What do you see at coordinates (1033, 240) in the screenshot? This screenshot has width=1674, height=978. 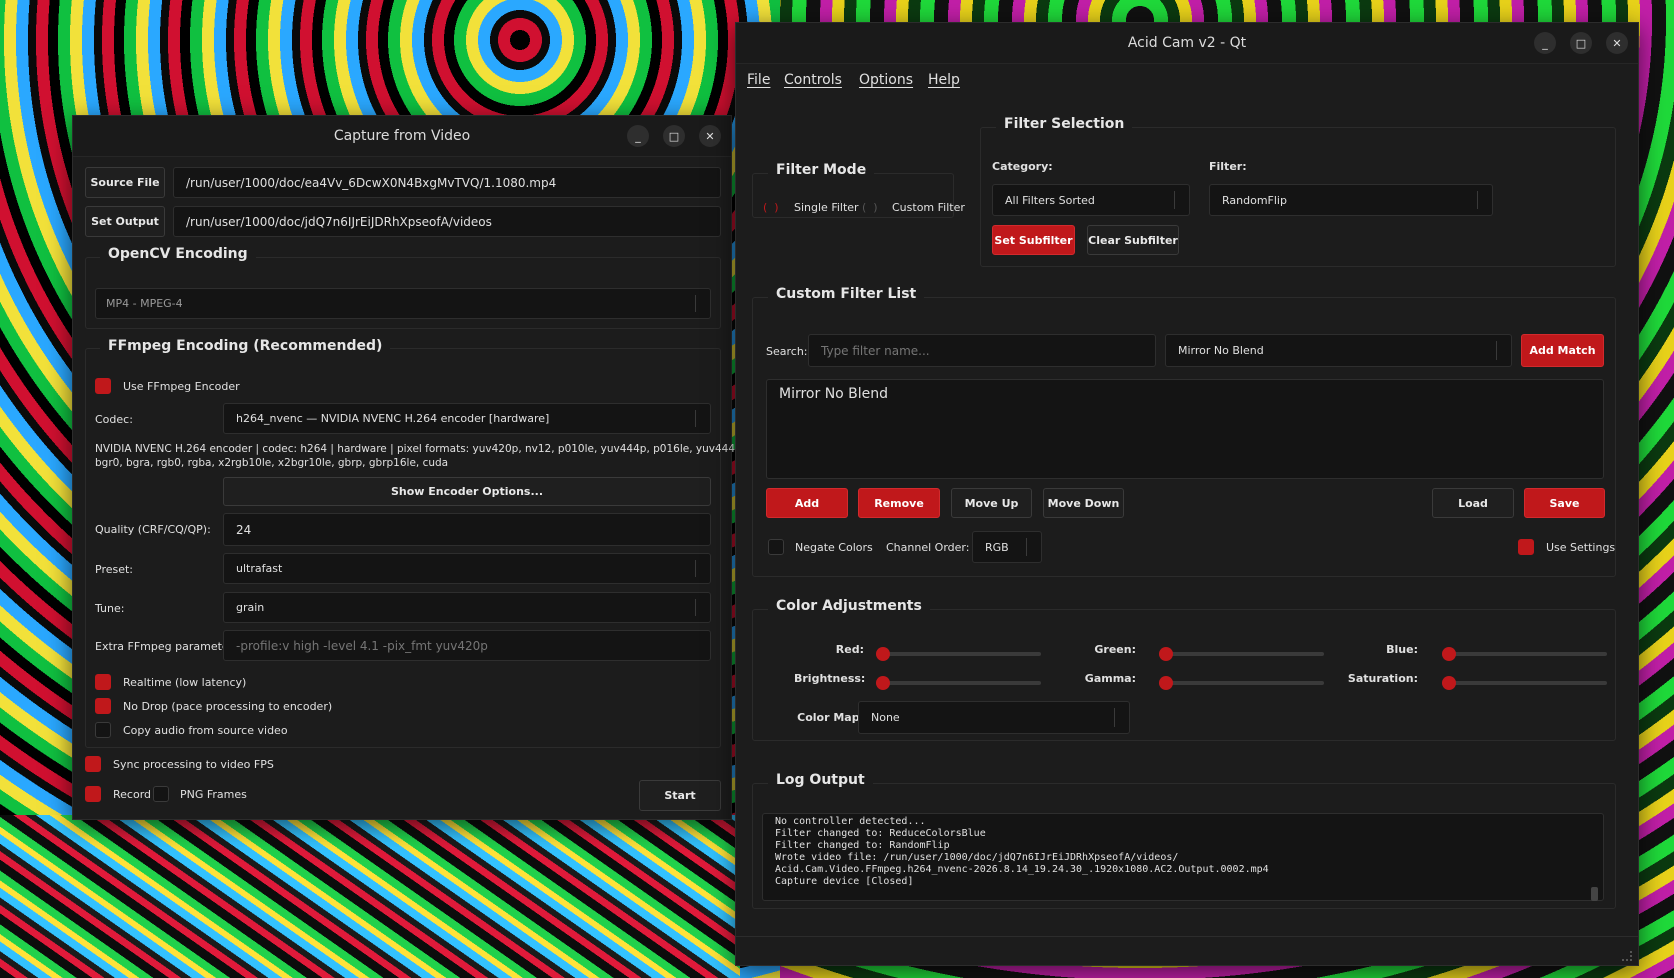 I see `set-subfilter-button: Set Subfilter` at bounding box center [1033, 240].